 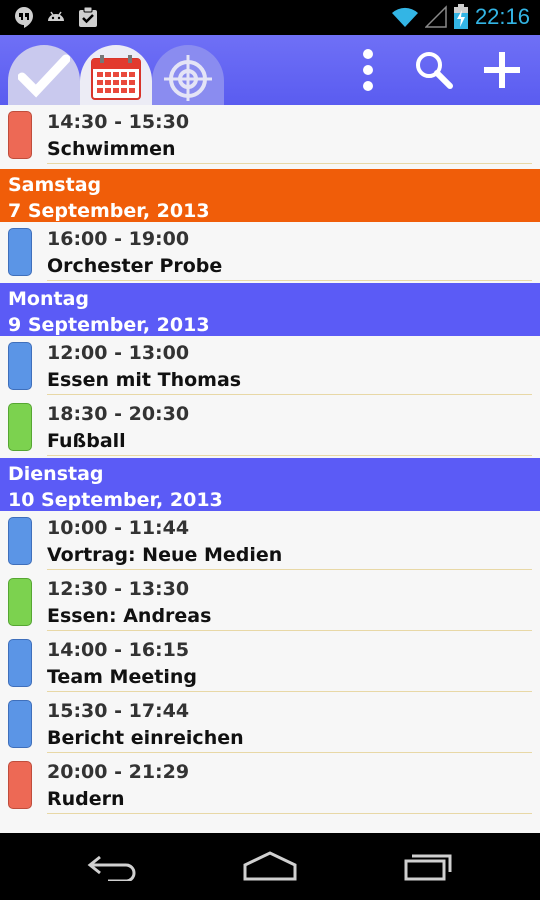 What do you see at coordinates (111, 149) in the screenshot?
I see `event-title: Schwimmen` at bounding box center [111, 149].